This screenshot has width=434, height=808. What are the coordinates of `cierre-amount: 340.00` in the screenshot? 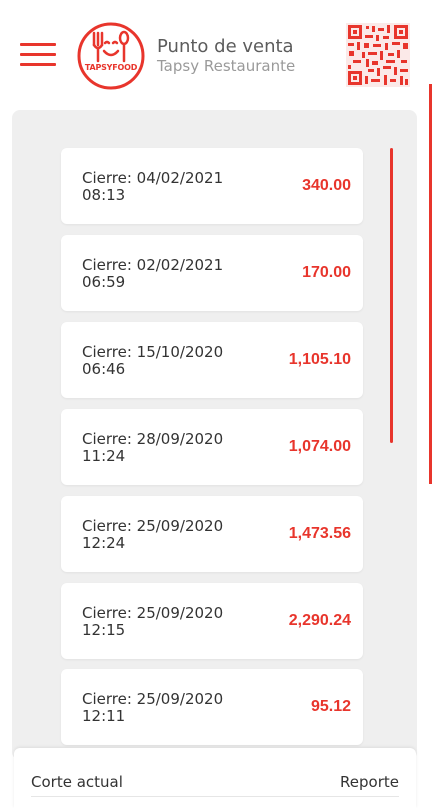 It's located at (326, 185).